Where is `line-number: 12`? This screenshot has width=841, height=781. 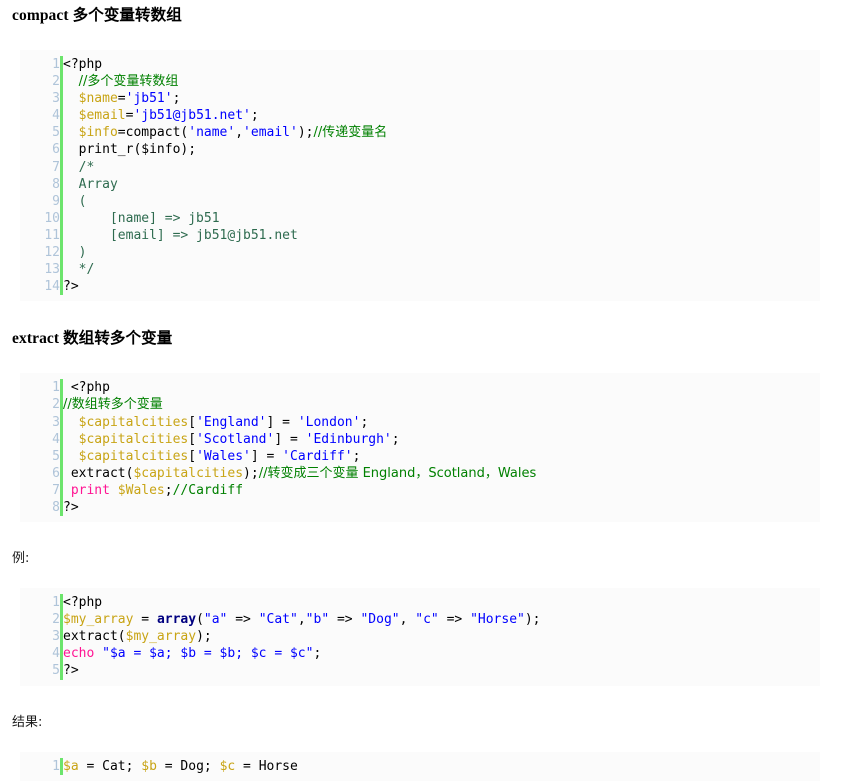 line-number: 12 is located at coordinates (52, 253).